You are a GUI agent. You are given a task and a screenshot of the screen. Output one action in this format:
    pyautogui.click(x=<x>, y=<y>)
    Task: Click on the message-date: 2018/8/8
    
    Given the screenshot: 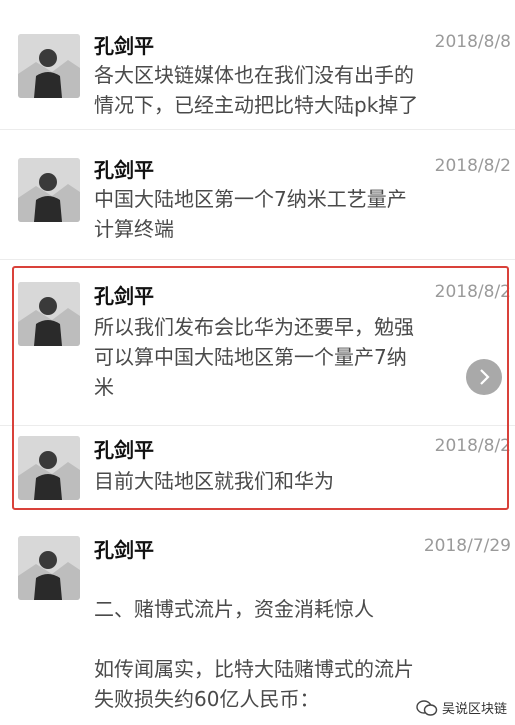 What is the action you would take?
    pyautogui.click(x=472, y=42)
    